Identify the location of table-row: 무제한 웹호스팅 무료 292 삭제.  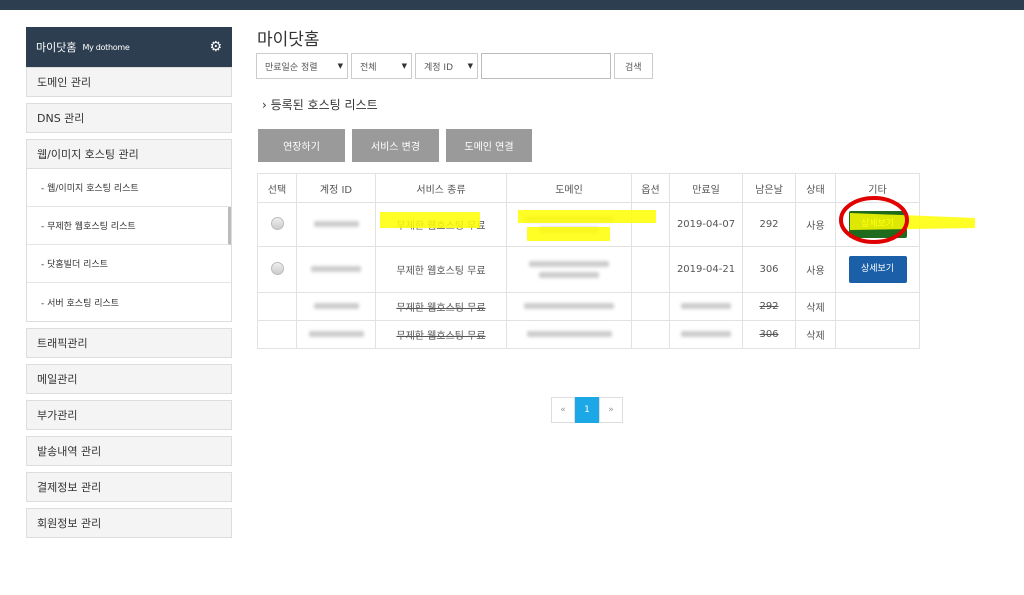
(588, 306).